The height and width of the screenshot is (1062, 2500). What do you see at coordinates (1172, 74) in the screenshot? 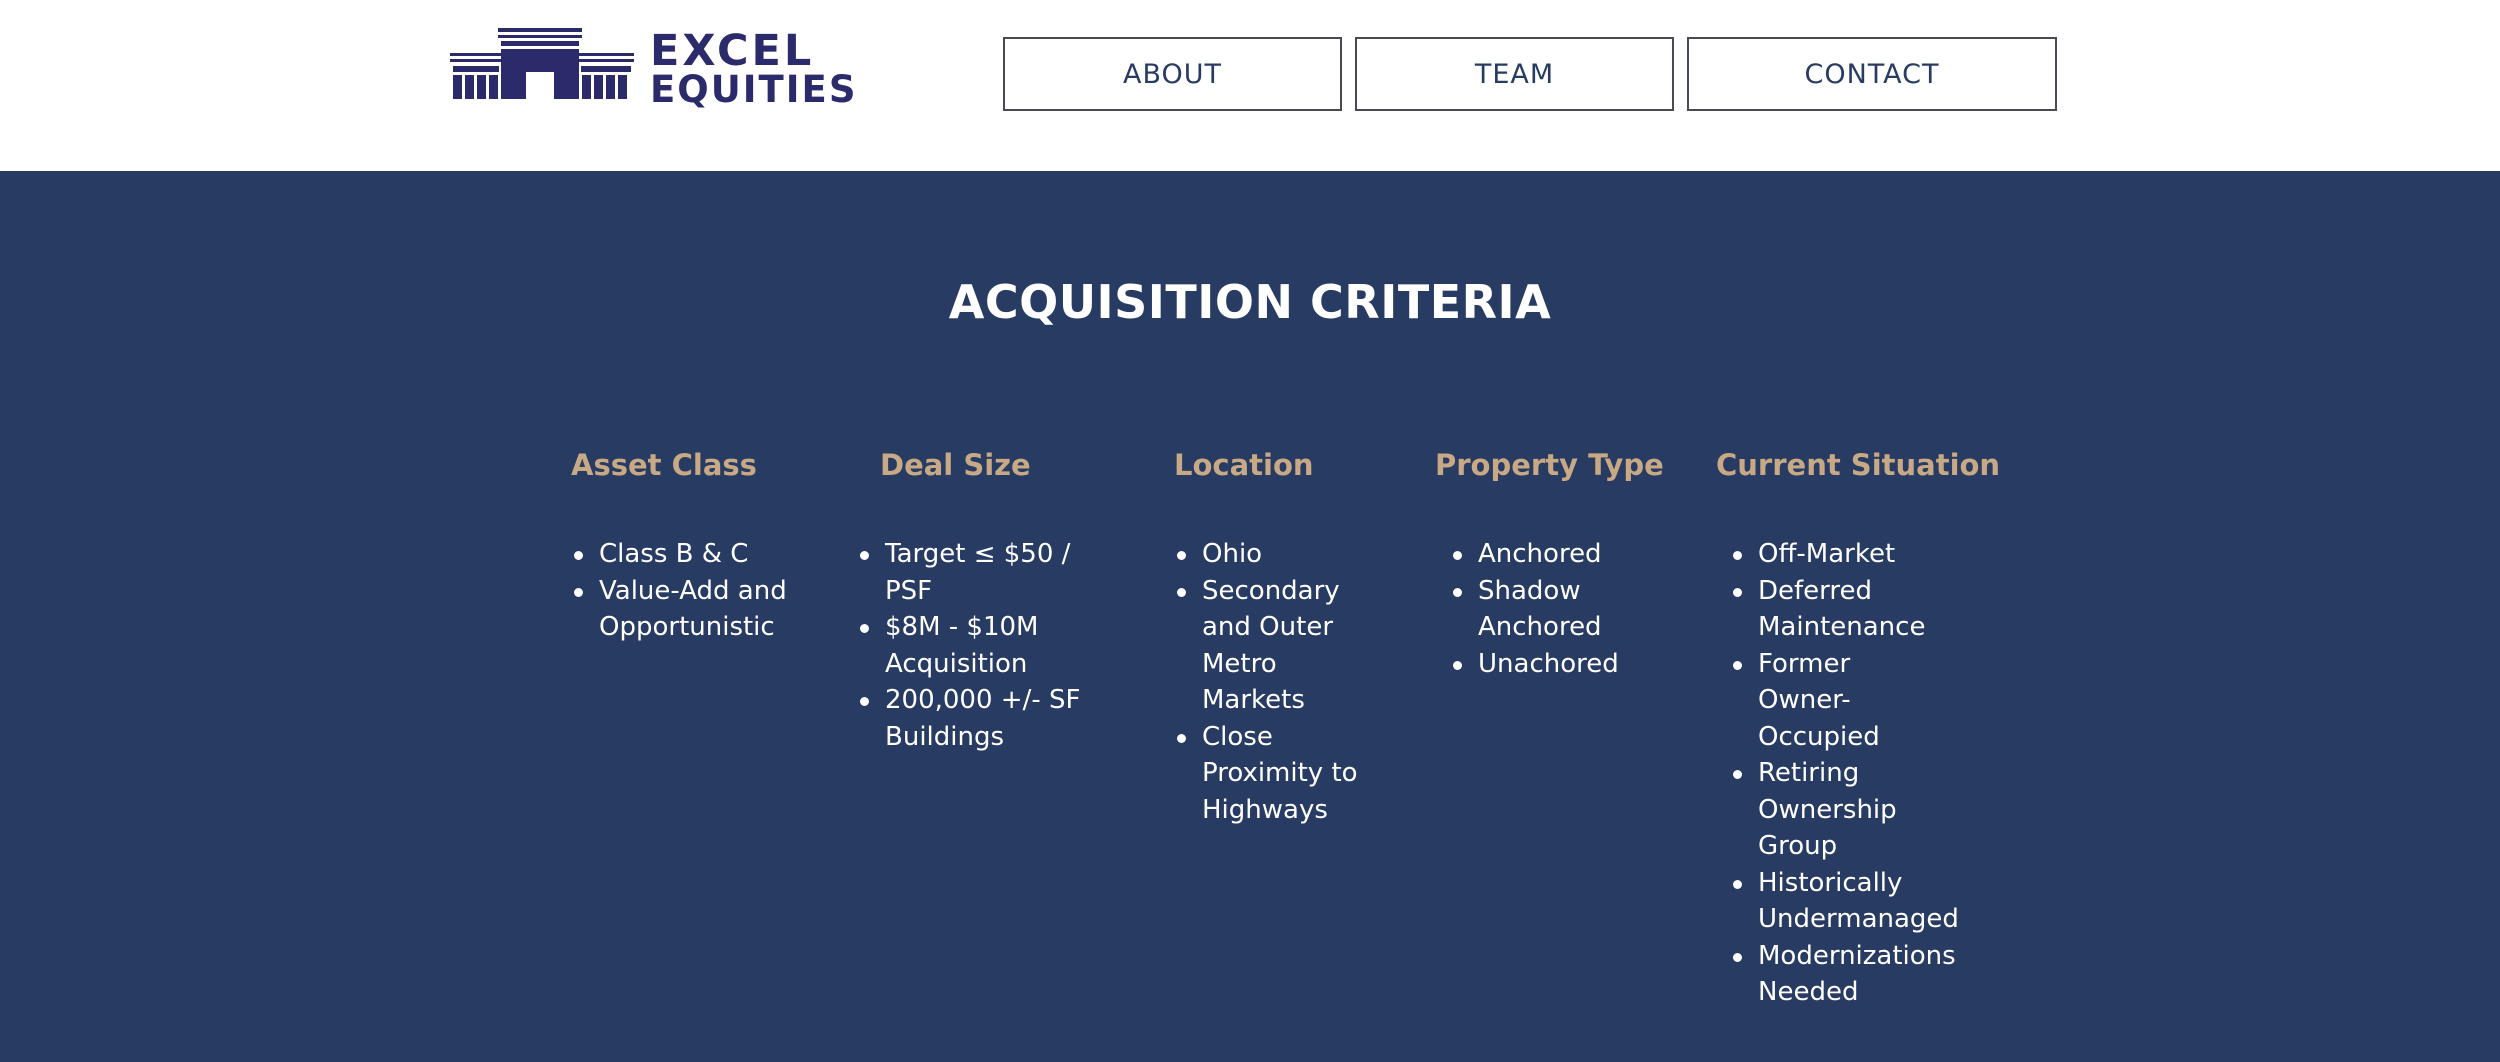
I see `nav-about-button: ABOUT` at bounding box center [1172, 74].